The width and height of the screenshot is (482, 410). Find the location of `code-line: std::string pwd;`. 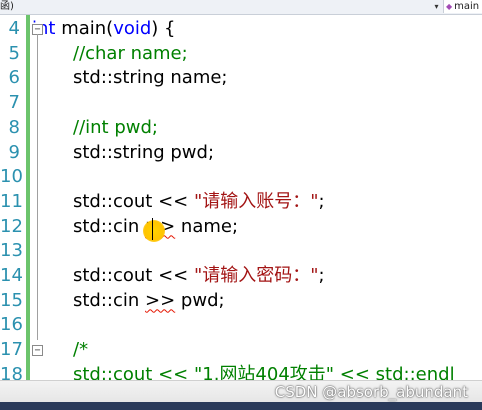

code-line: std::string pwd; is located at coordinates (143, 153).